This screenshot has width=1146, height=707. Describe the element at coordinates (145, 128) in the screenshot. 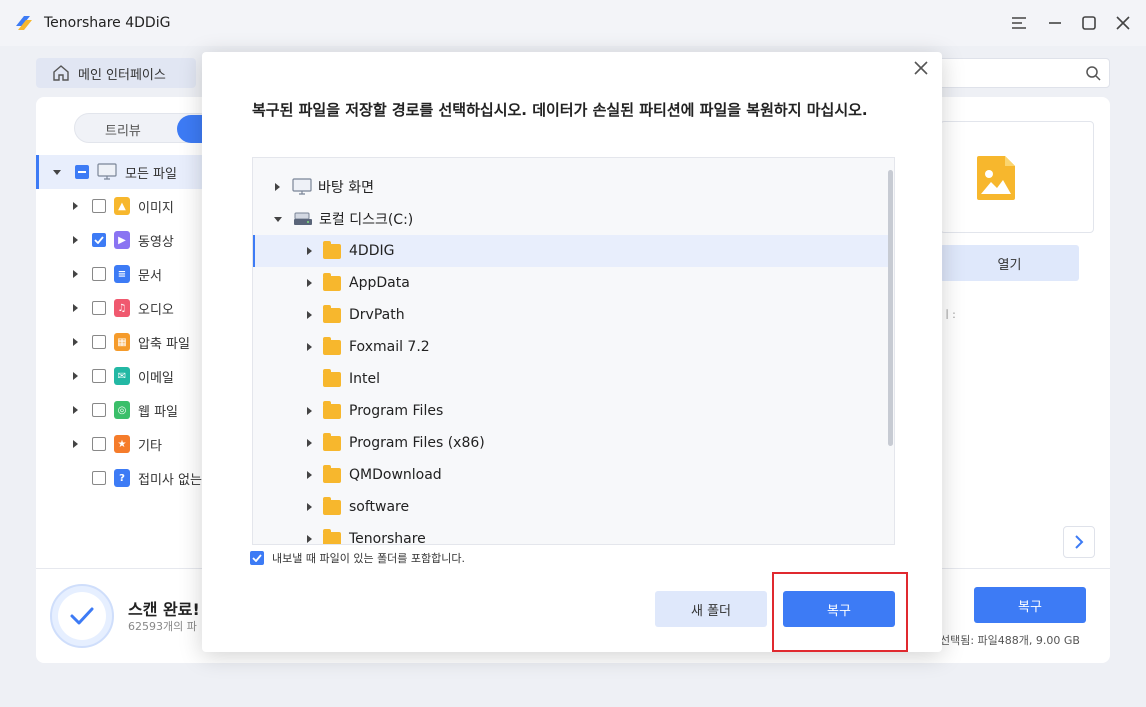

I see `view-toggle: 트리뷰` at that location.